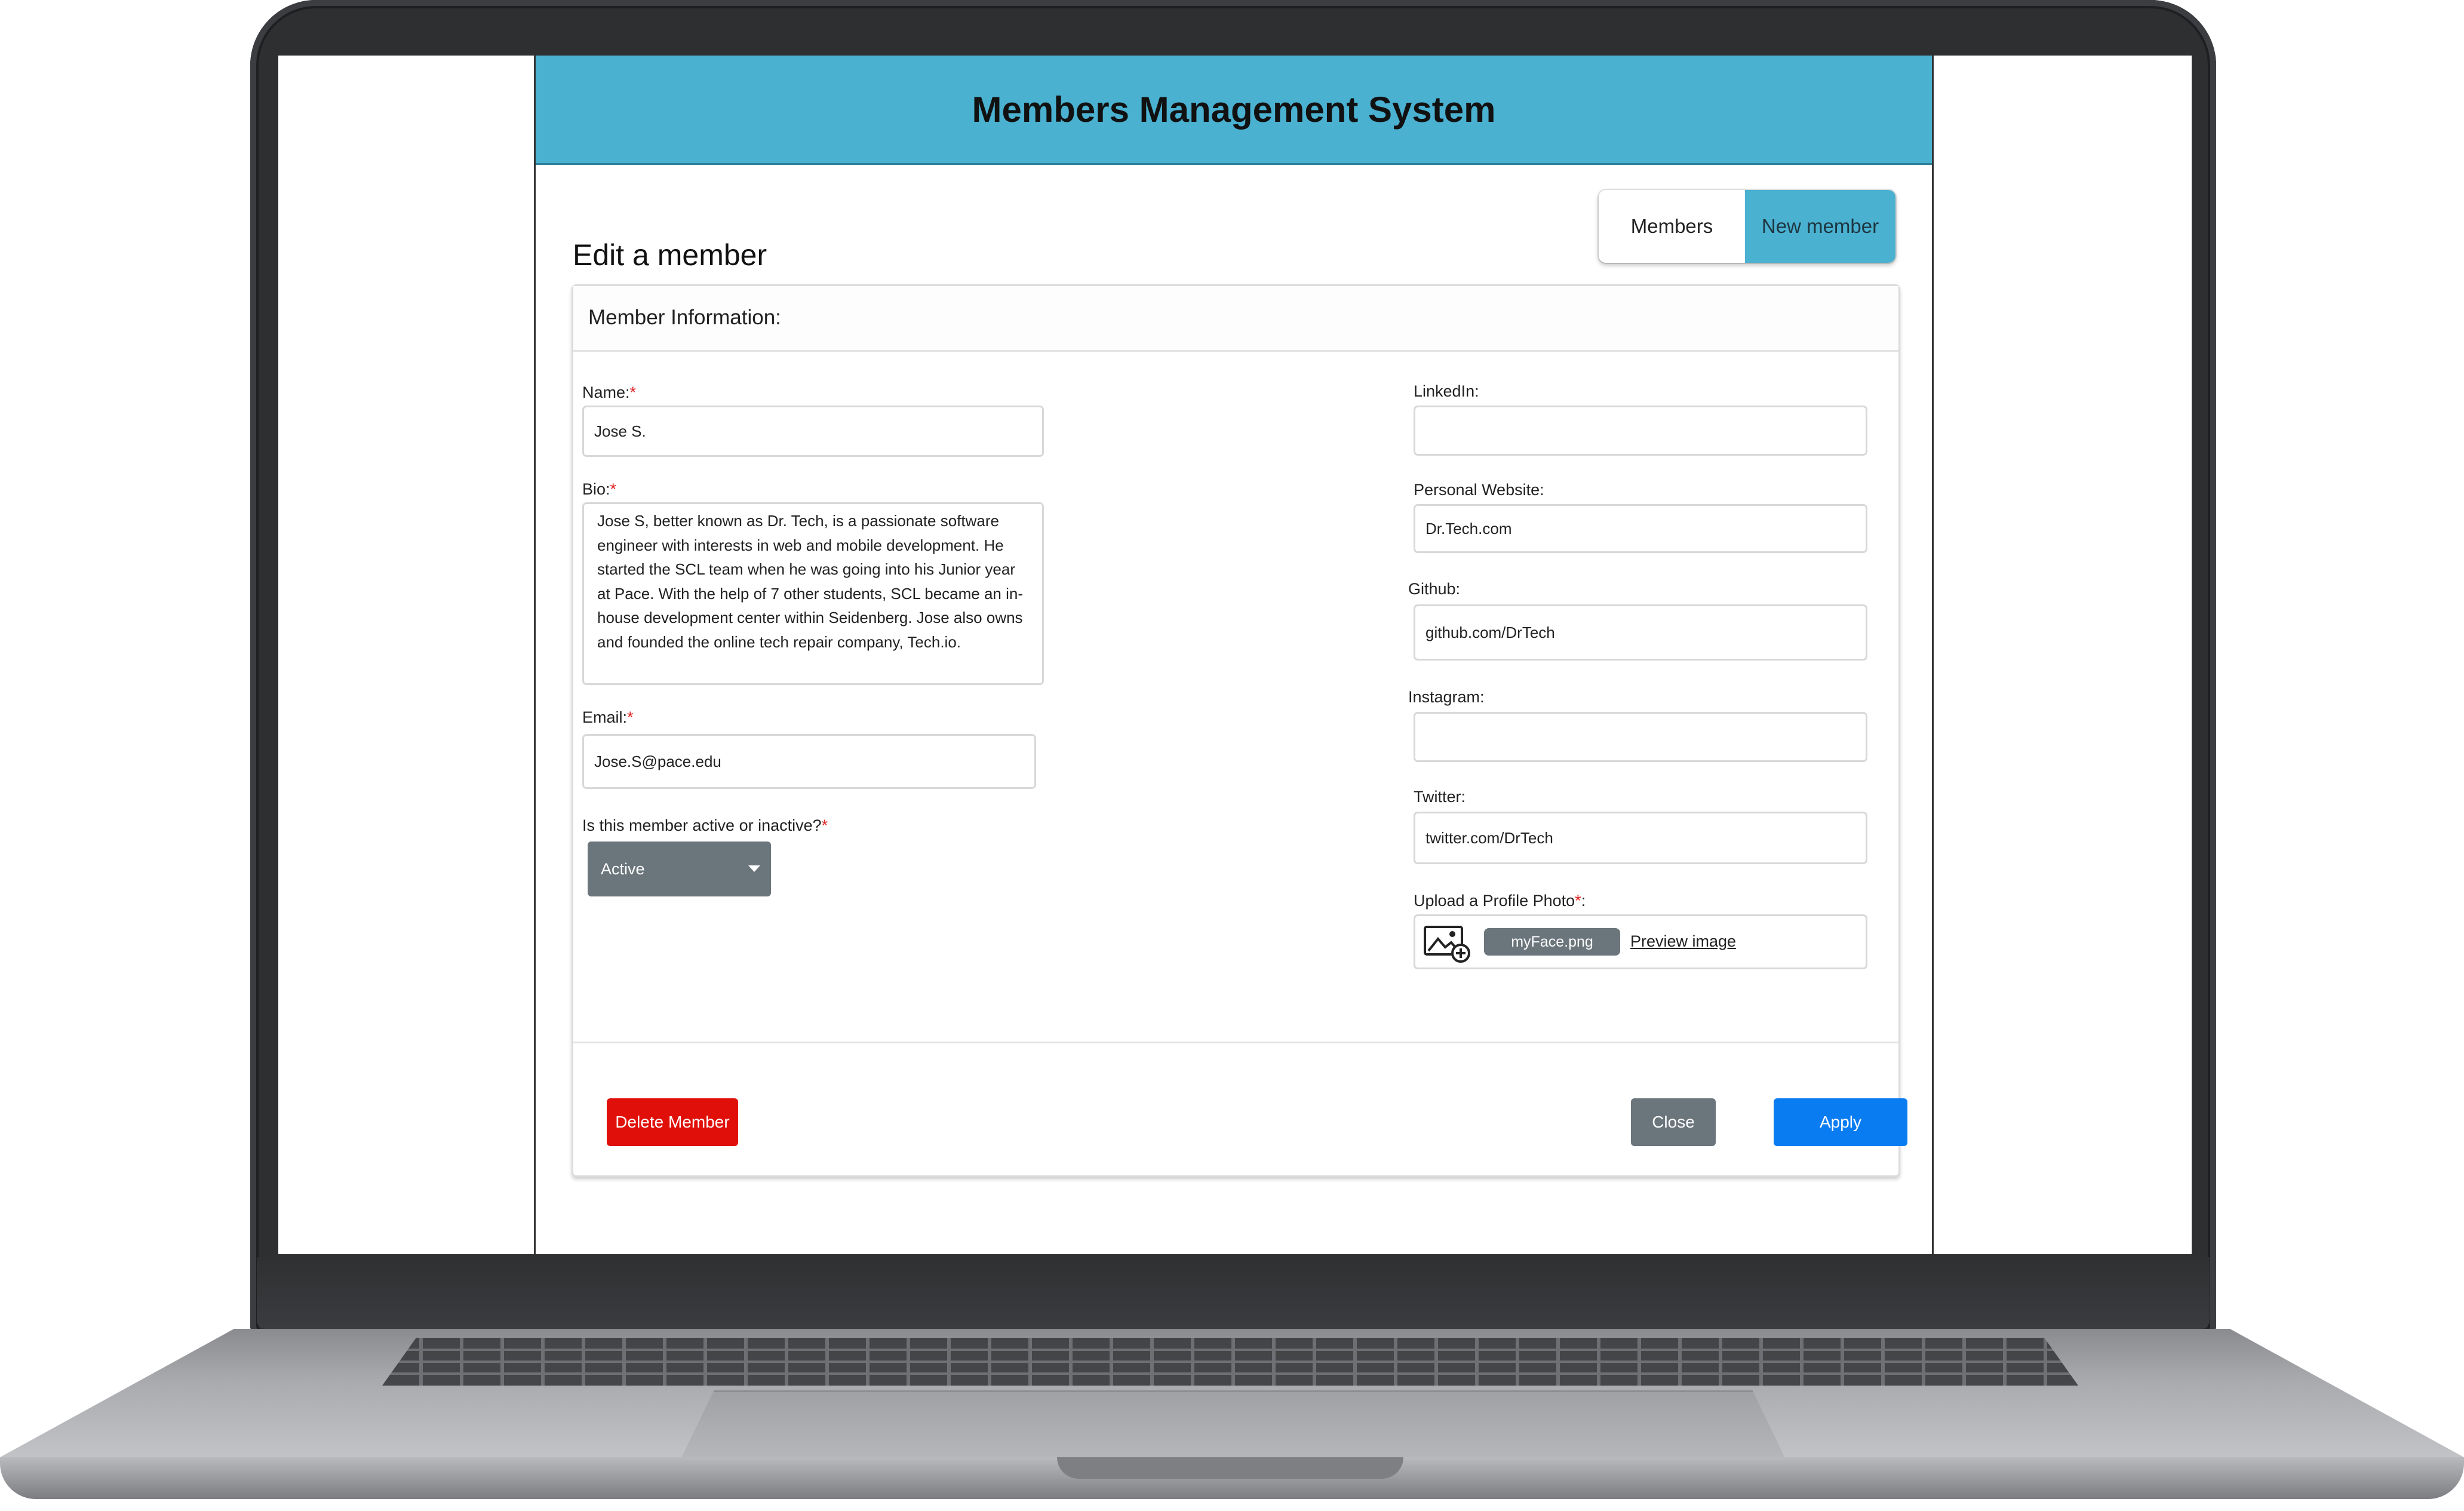  Describe the element at coordinates (754, 868) in the screenshot. I see `chevron-down-icon` at that location.